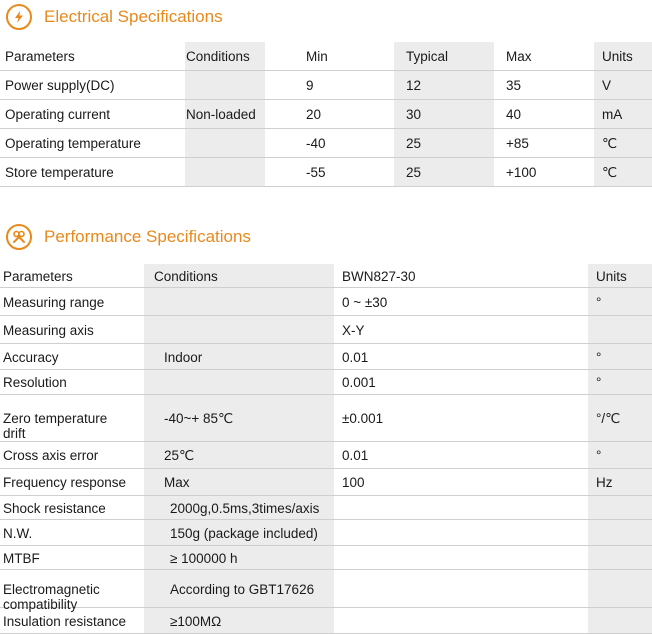 This screenshot has width=652, height=634. Describe the element at coordinates (35, 382) in the screenshot. I see `table-cell: Resolution` at that location.